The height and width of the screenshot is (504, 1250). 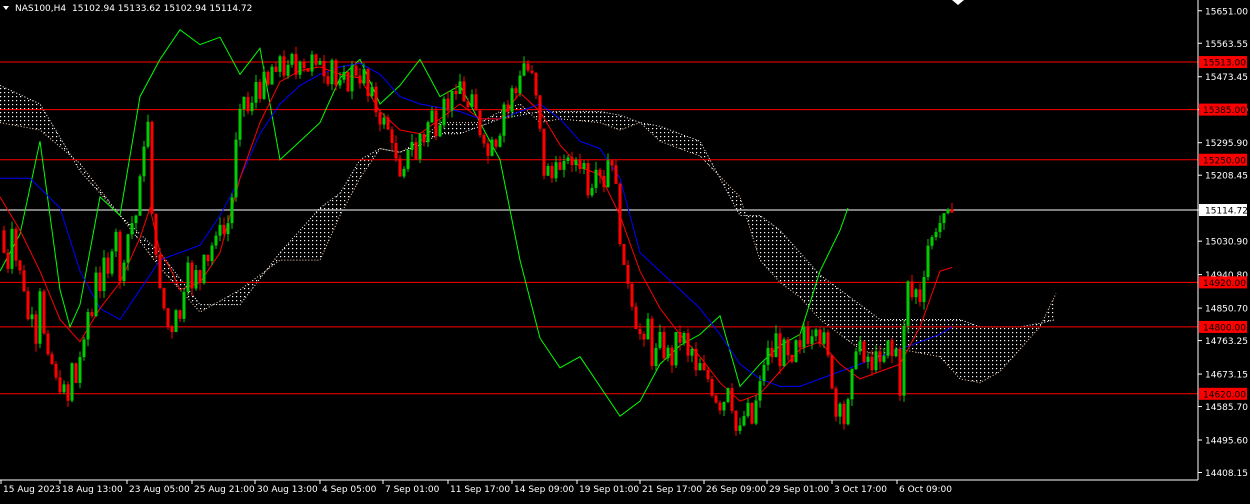 I want to click on level-label: 14920.00, so click(x=1224, y=284).